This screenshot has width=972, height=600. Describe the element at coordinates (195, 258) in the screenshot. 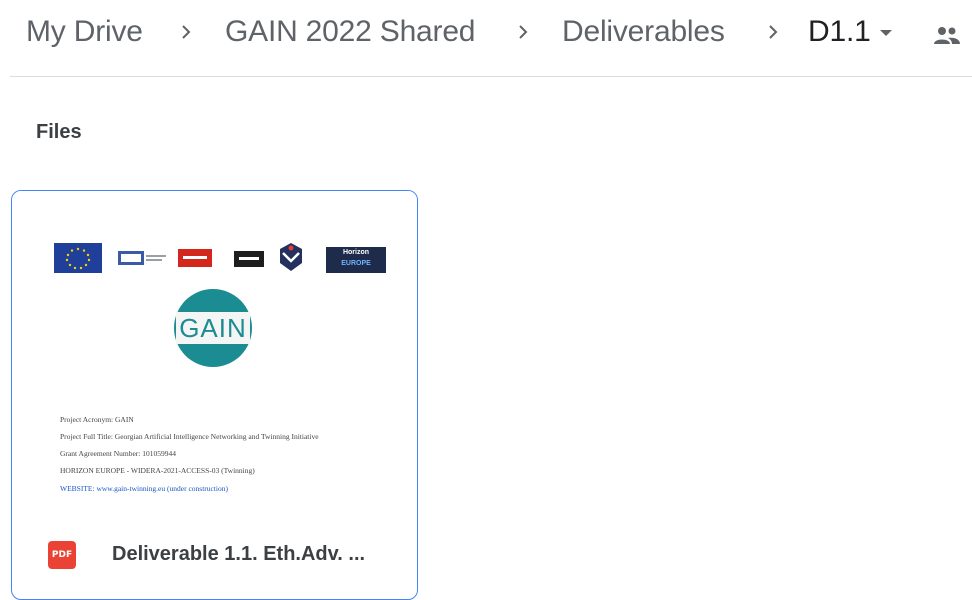

I see `partner-red-logo` at that location.